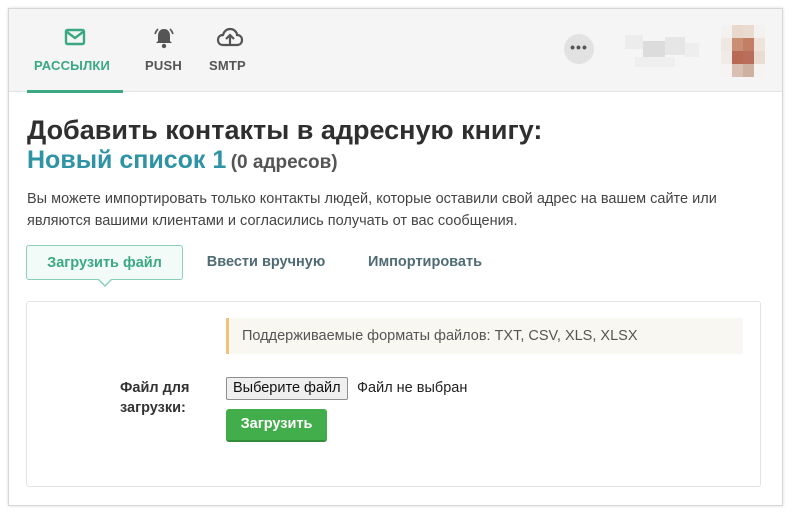 Image resolution: width=793 pixels, height=515 pixels. I want to click on cloud-upload-icon, so click(230, 39).